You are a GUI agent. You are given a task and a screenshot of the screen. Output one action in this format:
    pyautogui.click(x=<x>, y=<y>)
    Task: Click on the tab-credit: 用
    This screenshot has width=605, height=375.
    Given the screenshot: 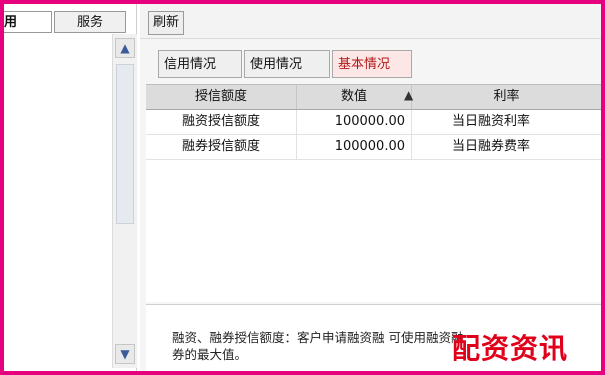 What is the action you would take?
    pyautogui.click(x=28, y=22)
    